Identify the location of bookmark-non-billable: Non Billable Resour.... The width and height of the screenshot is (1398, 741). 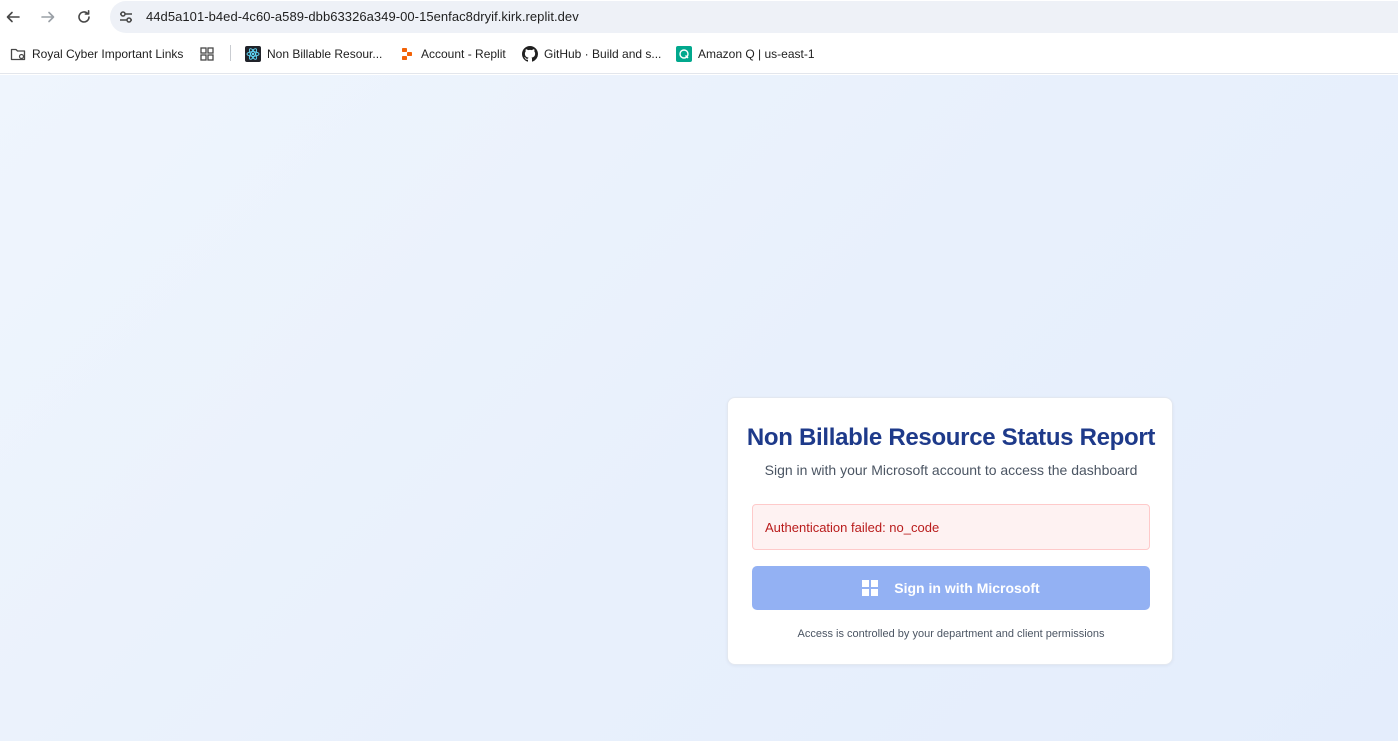
(313, 54).